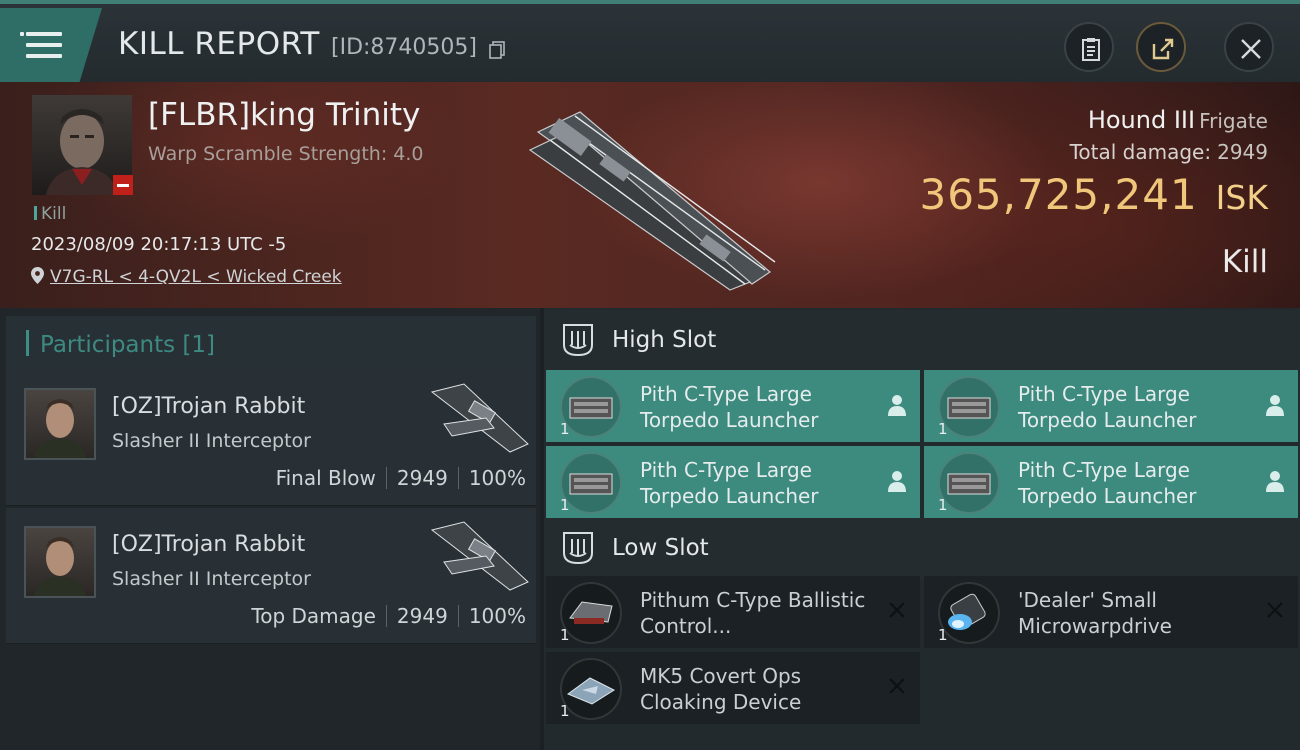 The height and width of the screenshot is (750, 1300). I want to click on module-name: MK5 Covert Ops Cloaking Device, so click(721, 689).